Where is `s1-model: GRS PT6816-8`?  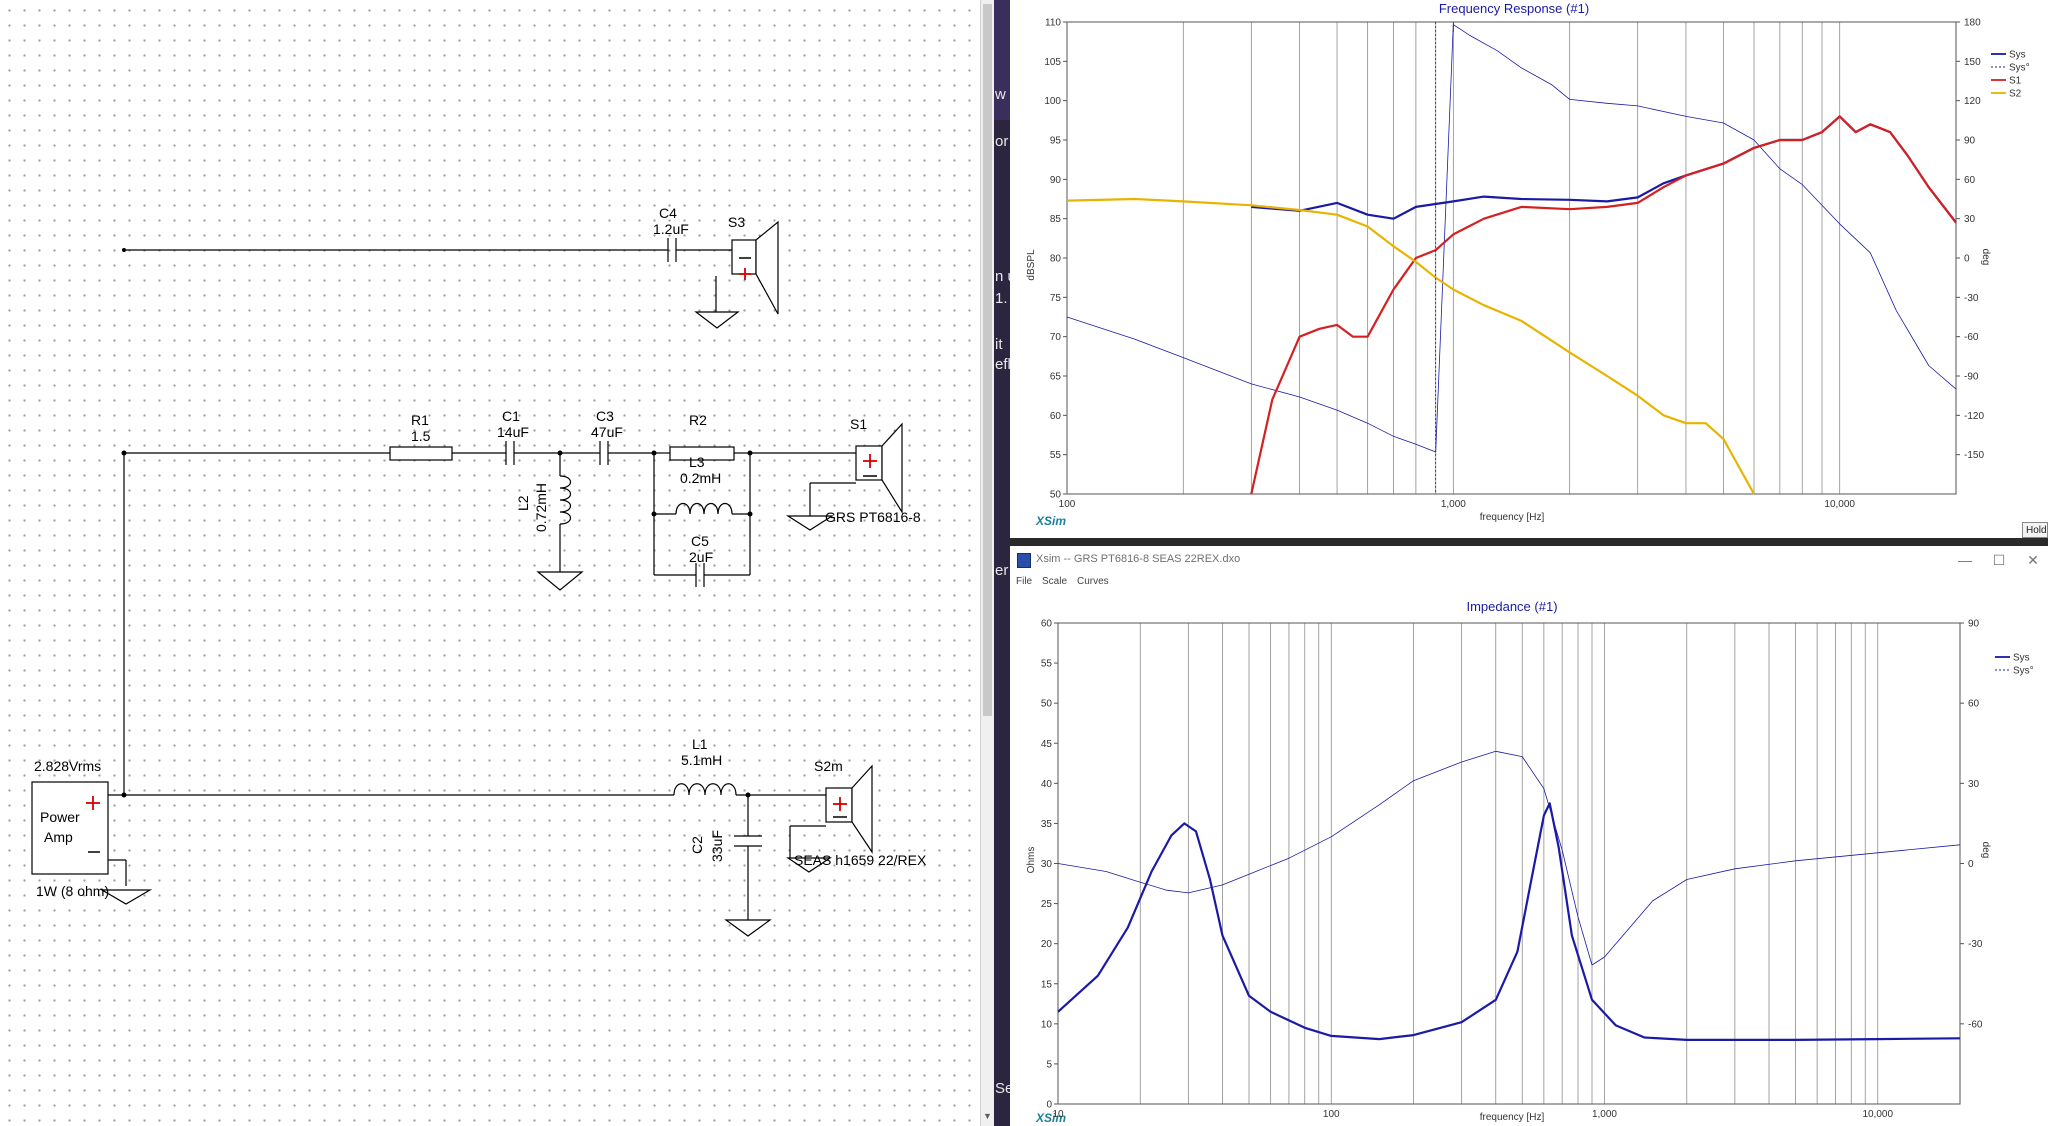 s1-model: GRS PT6816-8 is located at coordinates (873, 517).